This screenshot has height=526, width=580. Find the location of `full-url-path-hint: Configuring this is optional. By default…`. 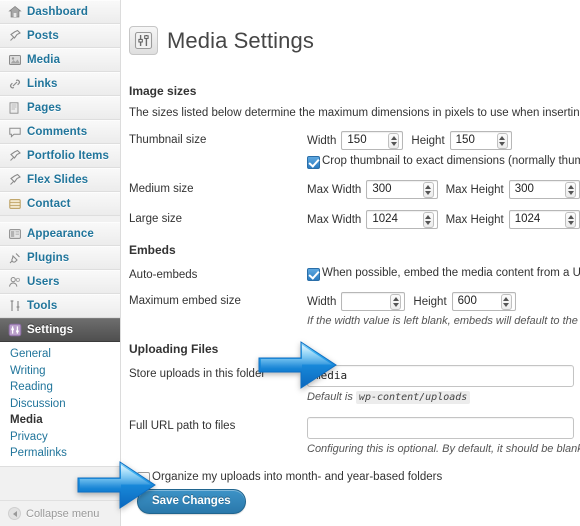

full-url-path-hint: Configuring this is optional. By default… is located at coordinates (443, 449).